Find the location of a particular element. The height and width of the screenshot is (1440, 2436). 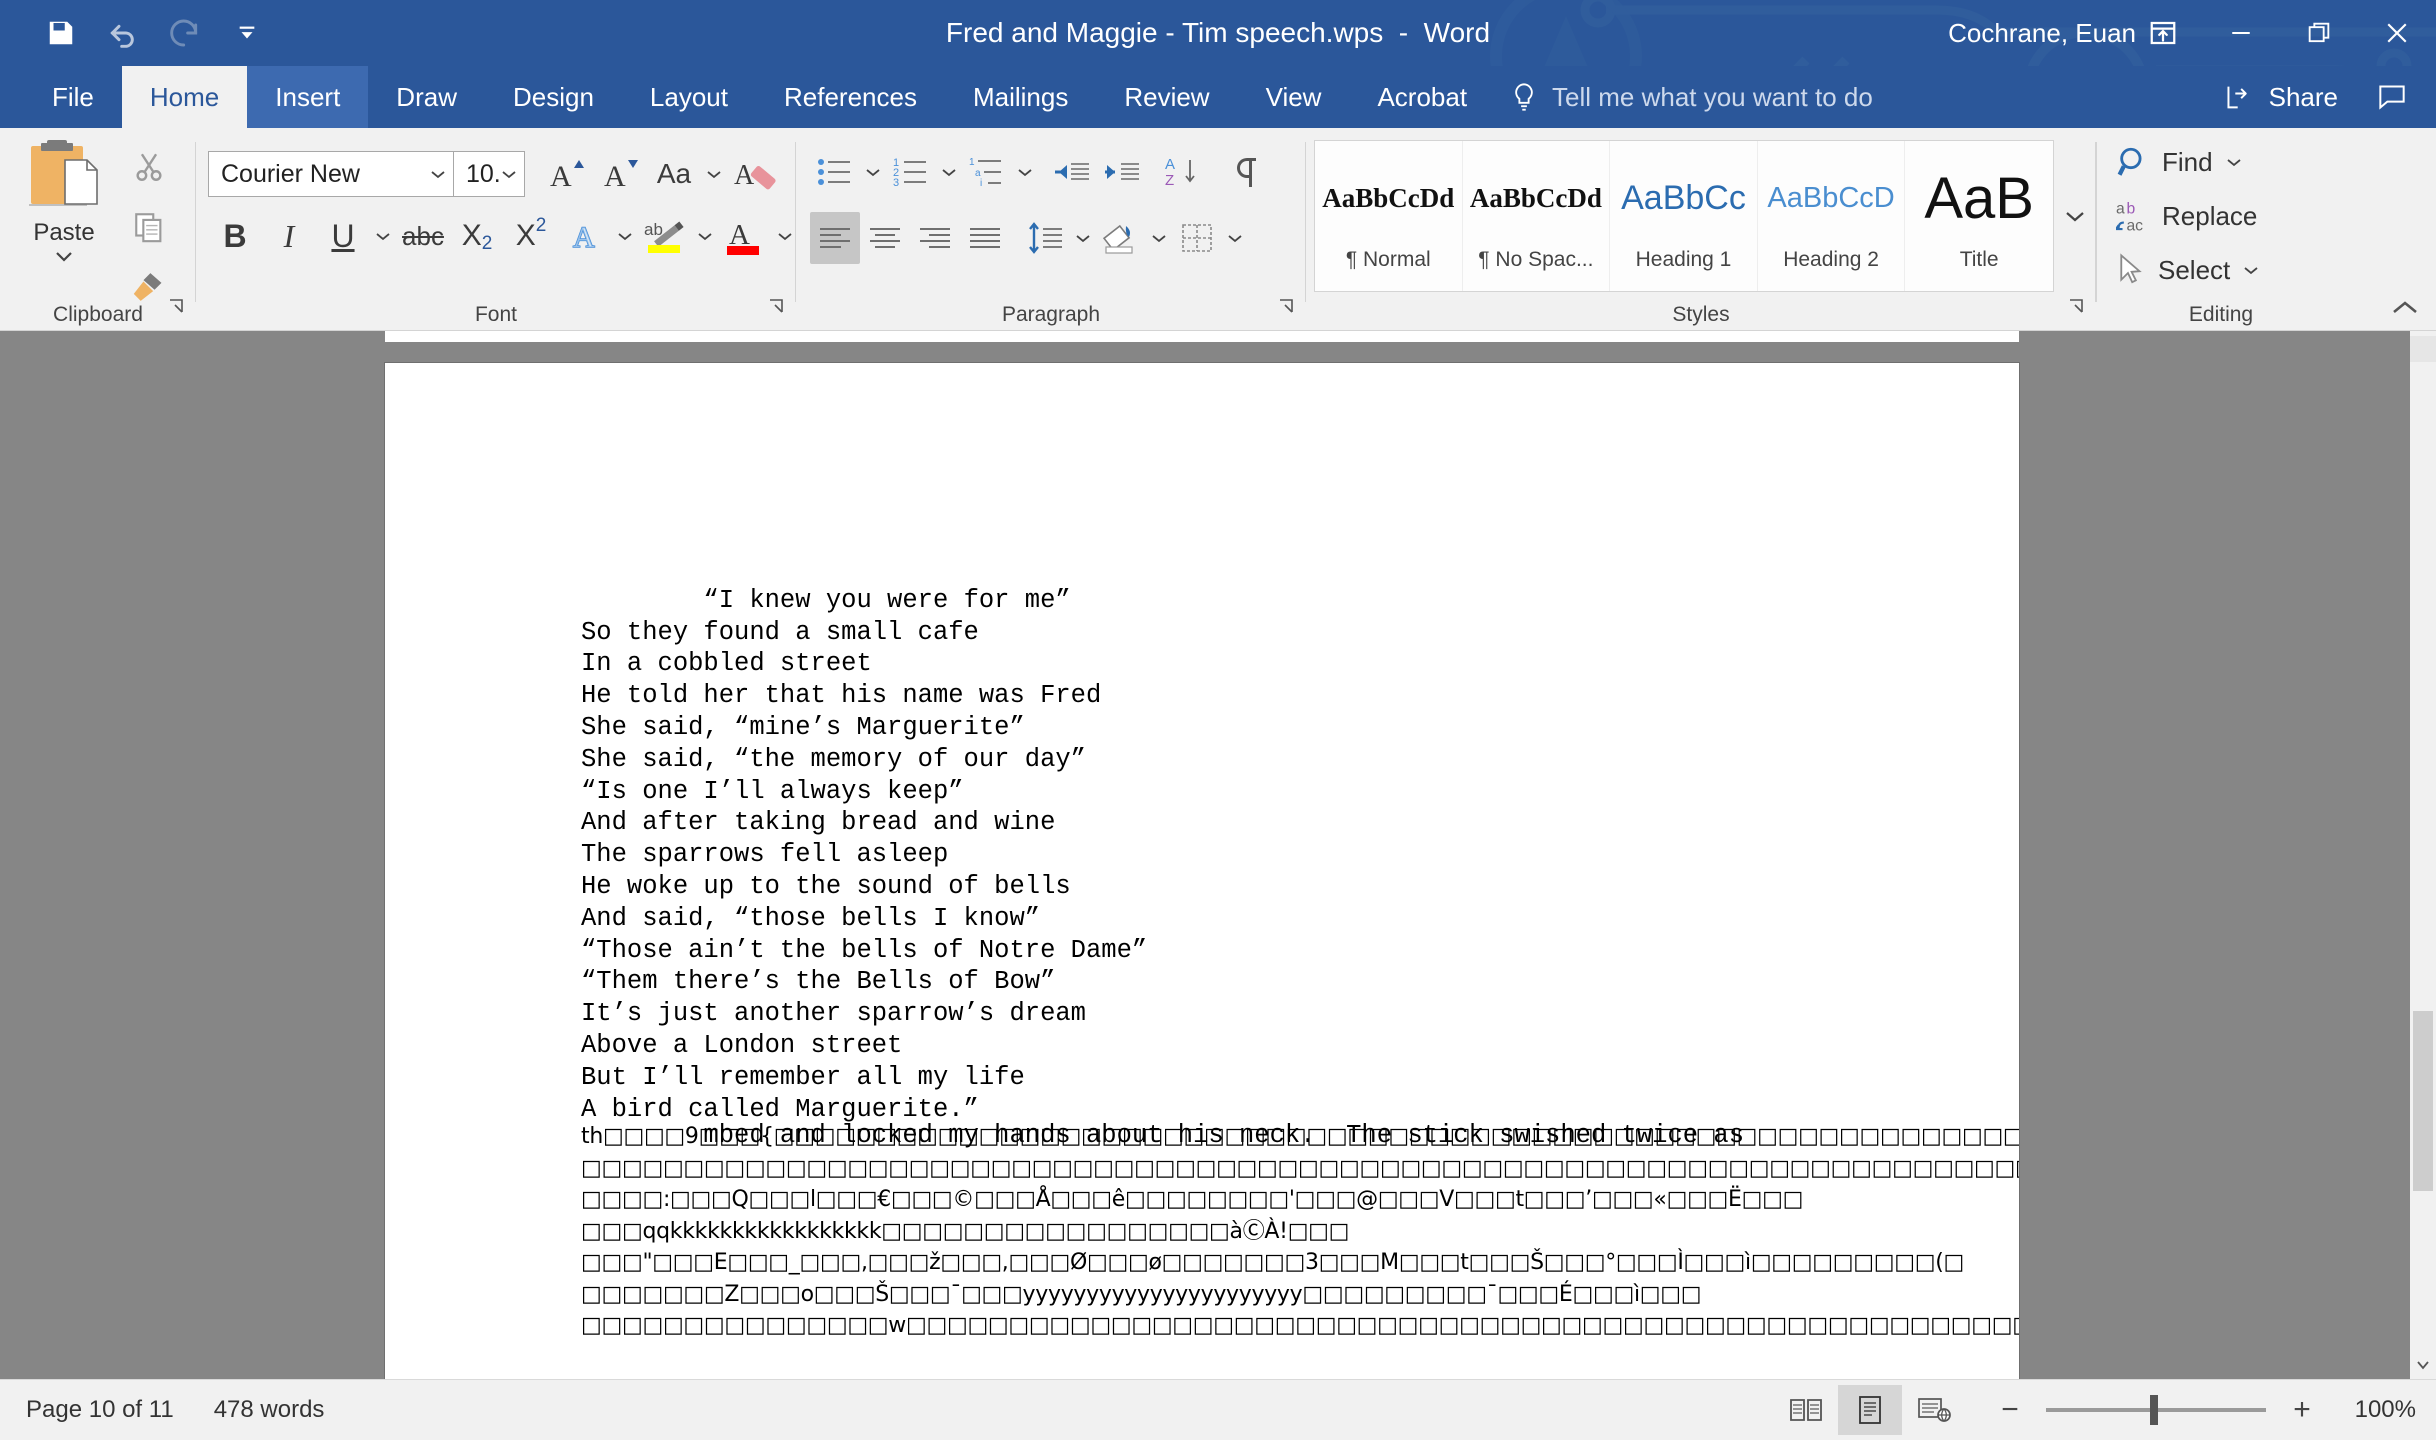

zoom-level: 100% is located at coordinates (2377, 1410).